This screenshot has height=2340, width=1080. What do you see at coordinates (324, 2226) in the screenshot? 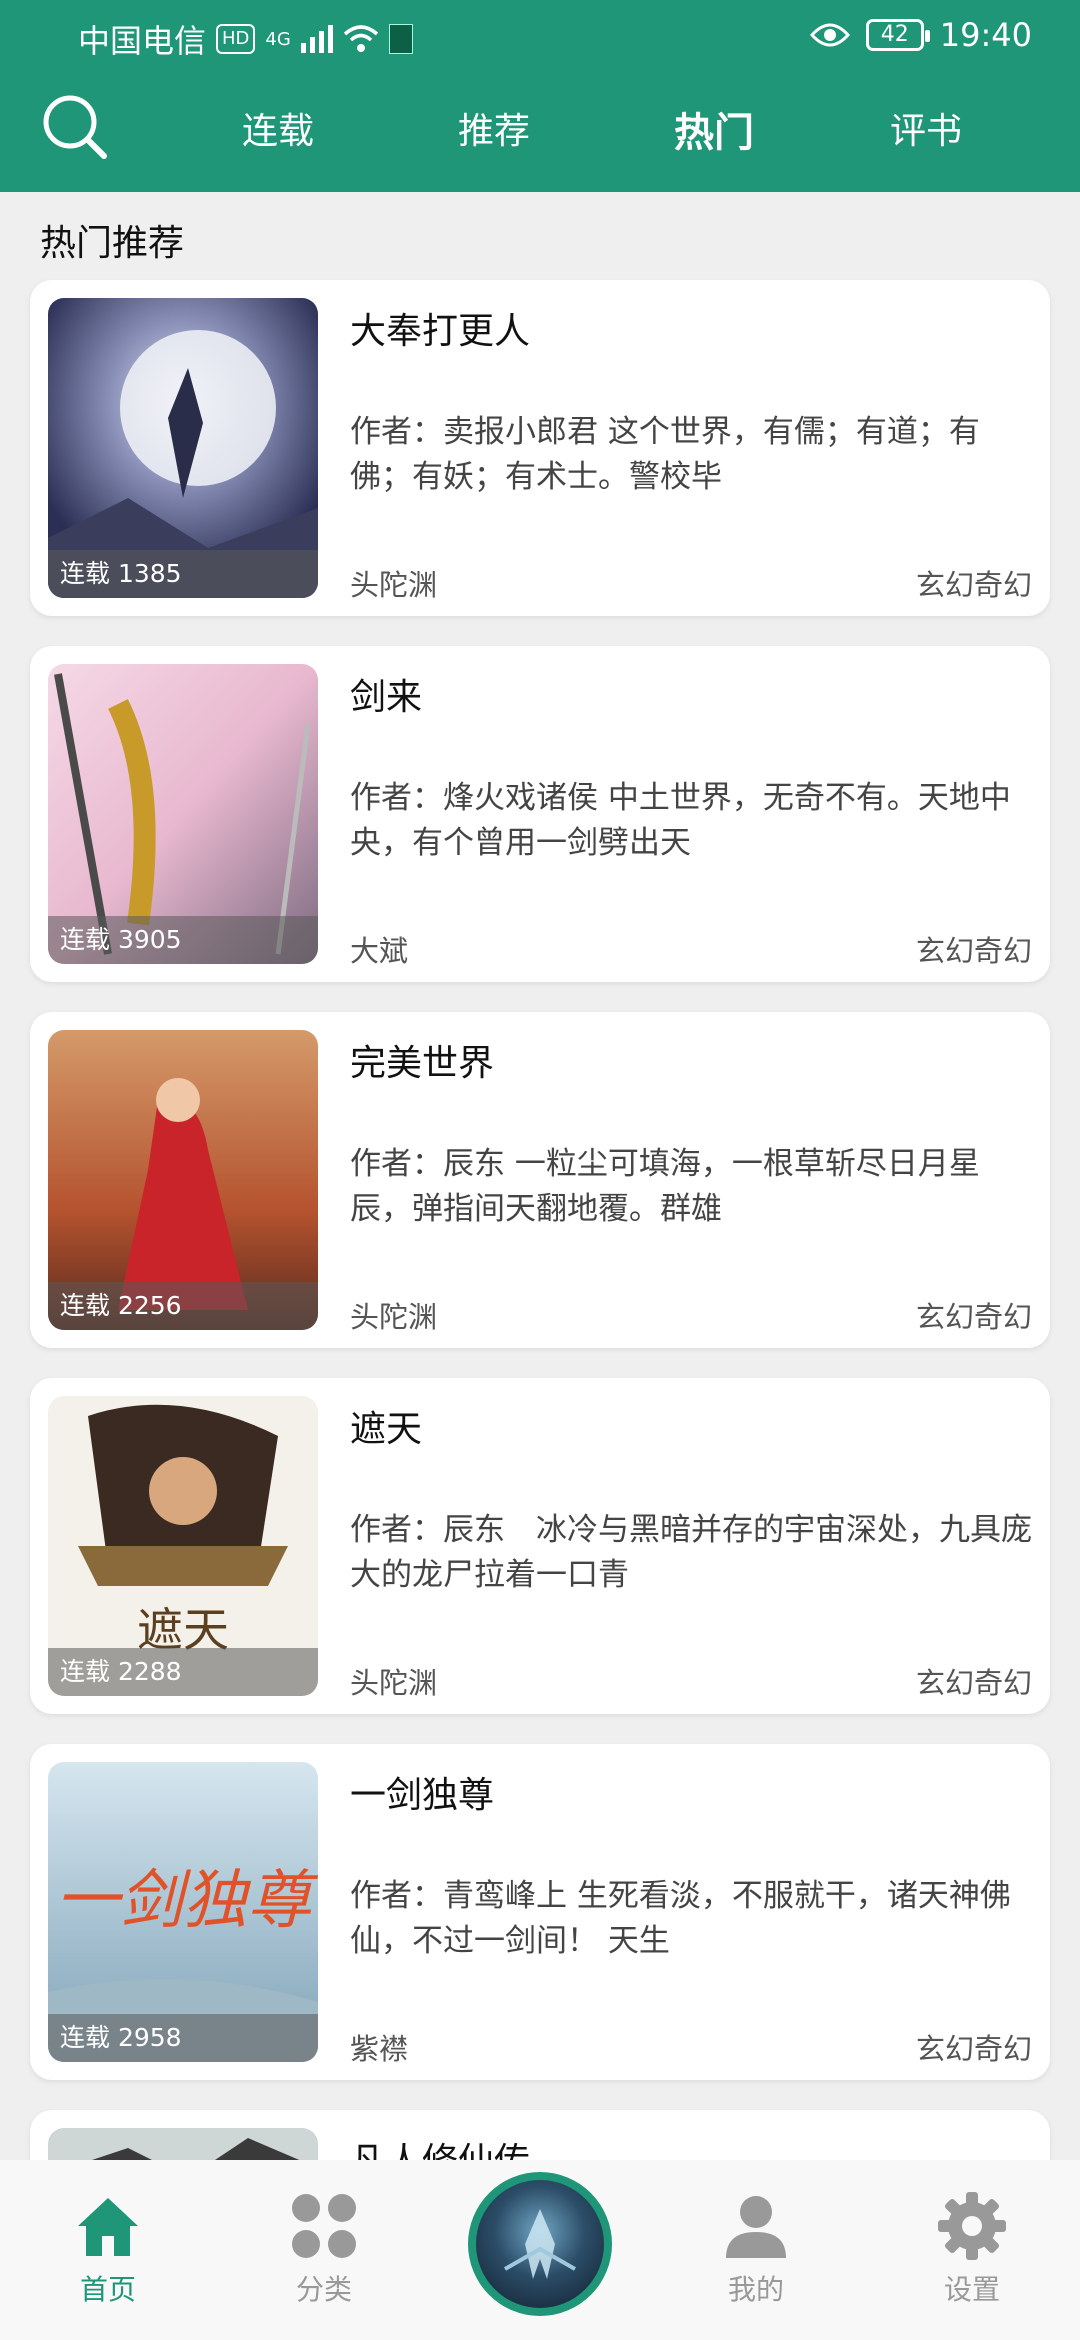
I see `category-icon` at bounding box center [324, 2226].